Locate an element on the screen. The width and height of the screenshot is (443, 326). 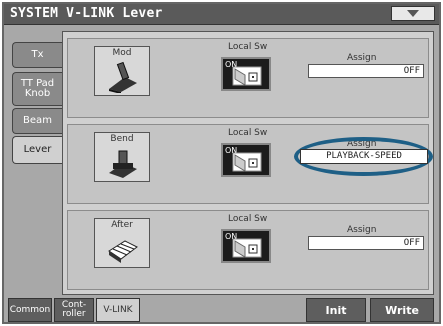
after-local-sw-toggle: ON is located at coordinates (246, 246).